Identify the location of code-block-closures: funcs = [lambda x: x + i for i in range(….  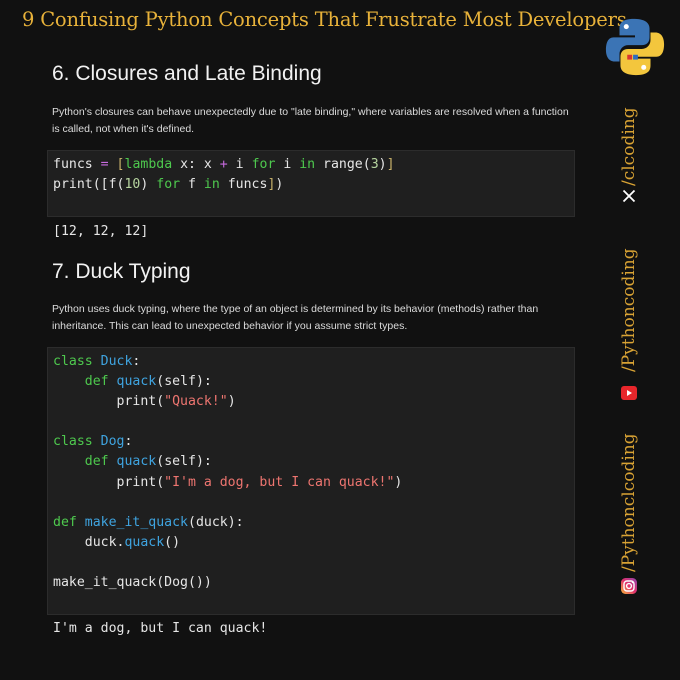
(311, 183).